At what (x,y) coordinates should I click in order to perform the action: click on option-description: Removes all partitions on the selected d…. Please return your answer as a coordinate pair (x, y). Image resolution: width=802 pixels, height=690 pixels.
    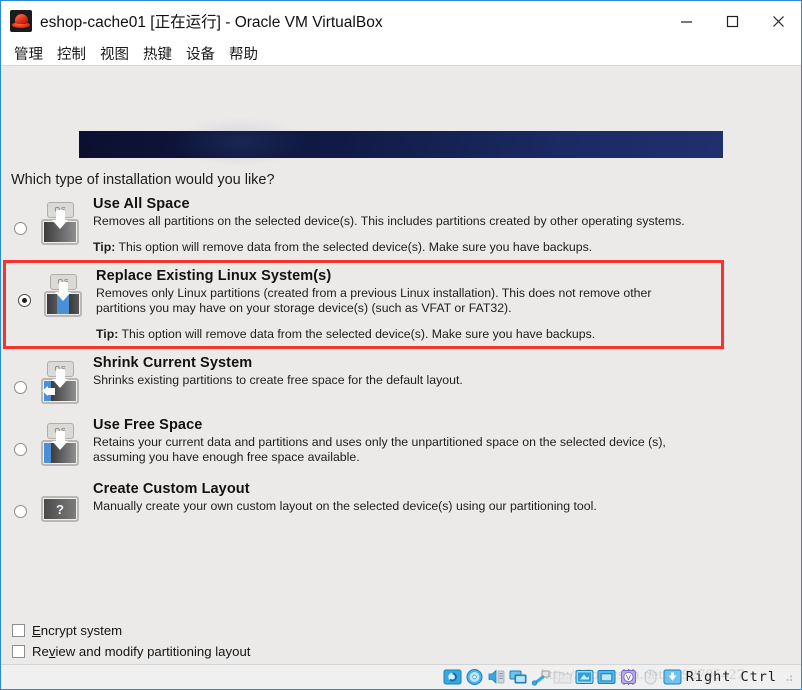
    Looking at the image, I should click on (389, 221).